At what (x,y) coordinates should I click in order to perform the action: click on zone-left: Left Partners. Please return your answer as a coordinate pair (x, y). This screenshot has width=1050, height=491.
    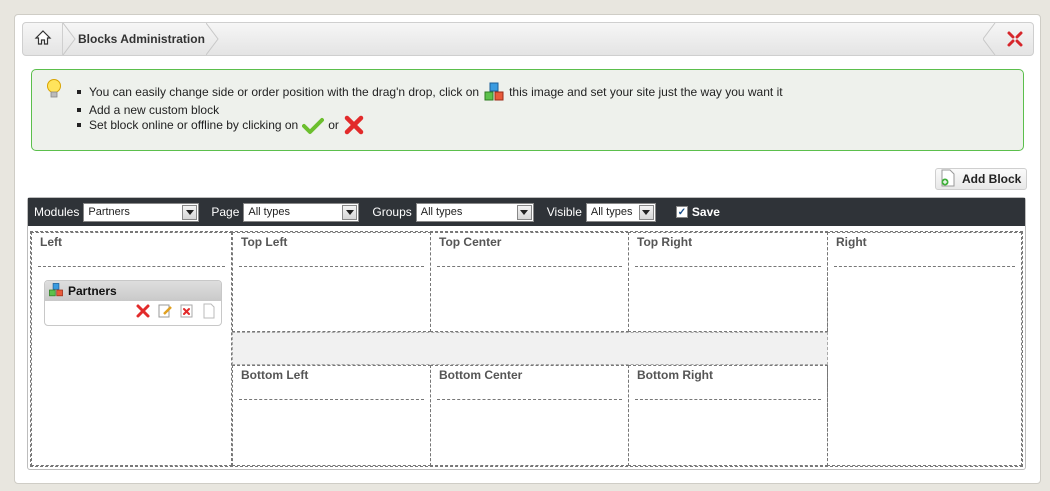
    Looking at the image, I should click on (131, 349).